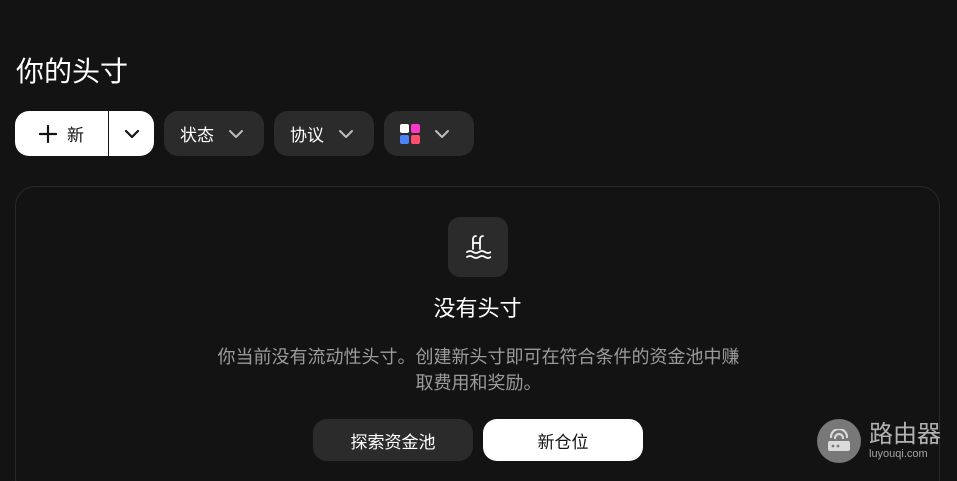  What do you see at coordinates (307, 136) in the screenshot?
I see `protocol-filter-label: 协议` at bounding box center [307, 136].